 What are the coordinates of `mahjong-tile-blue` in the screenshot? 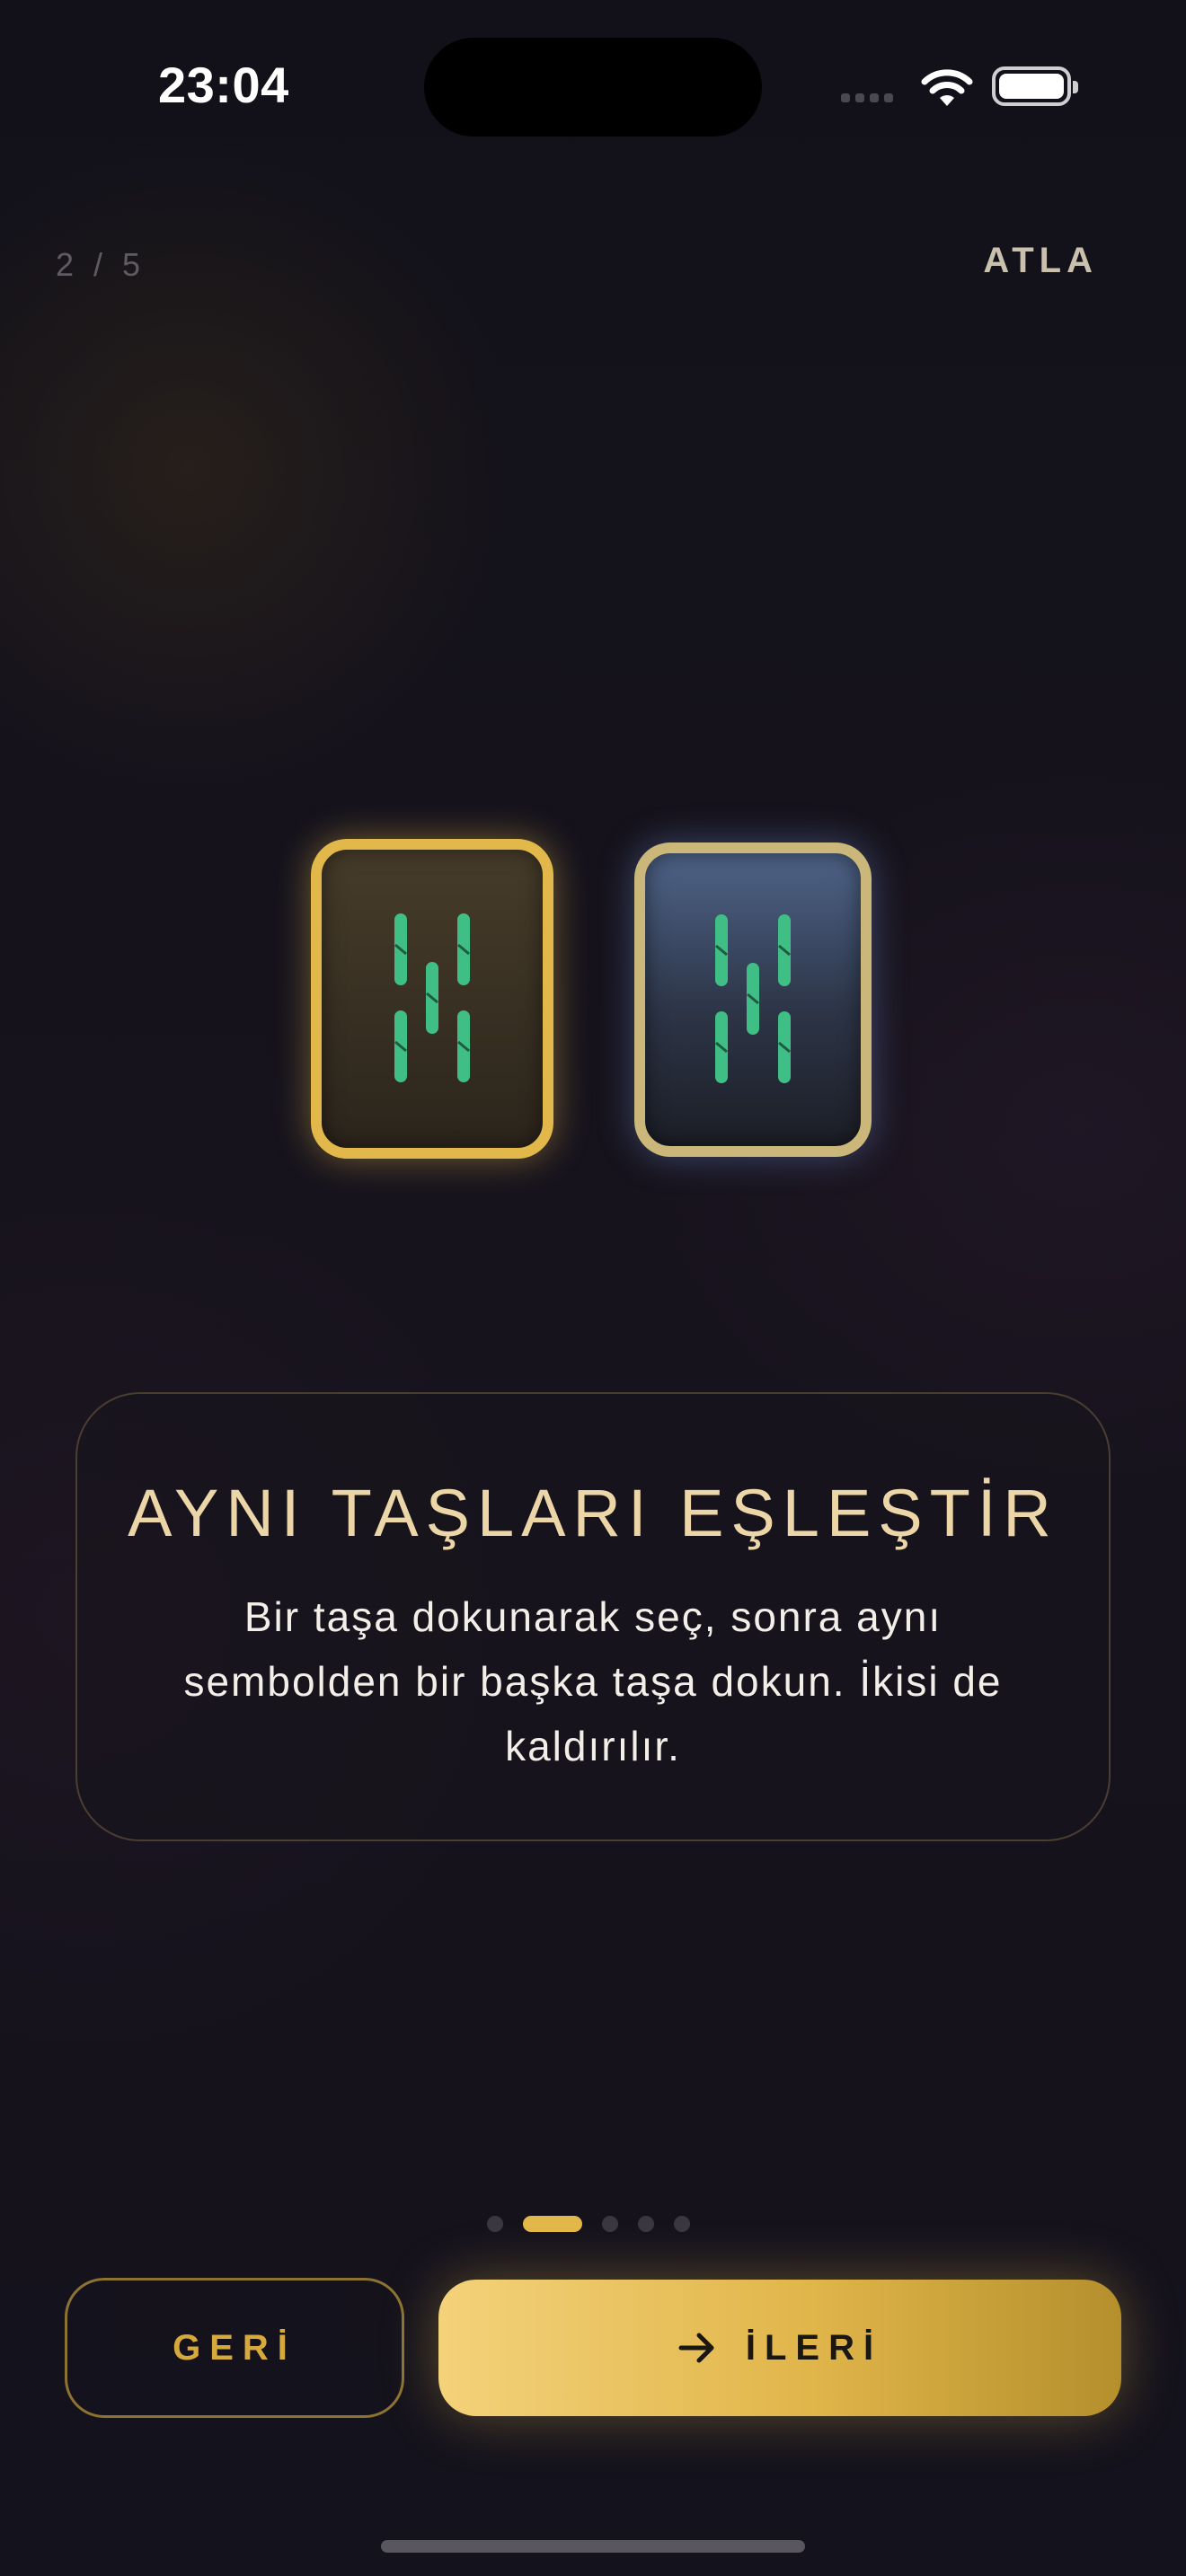 It's located at (753, 999).